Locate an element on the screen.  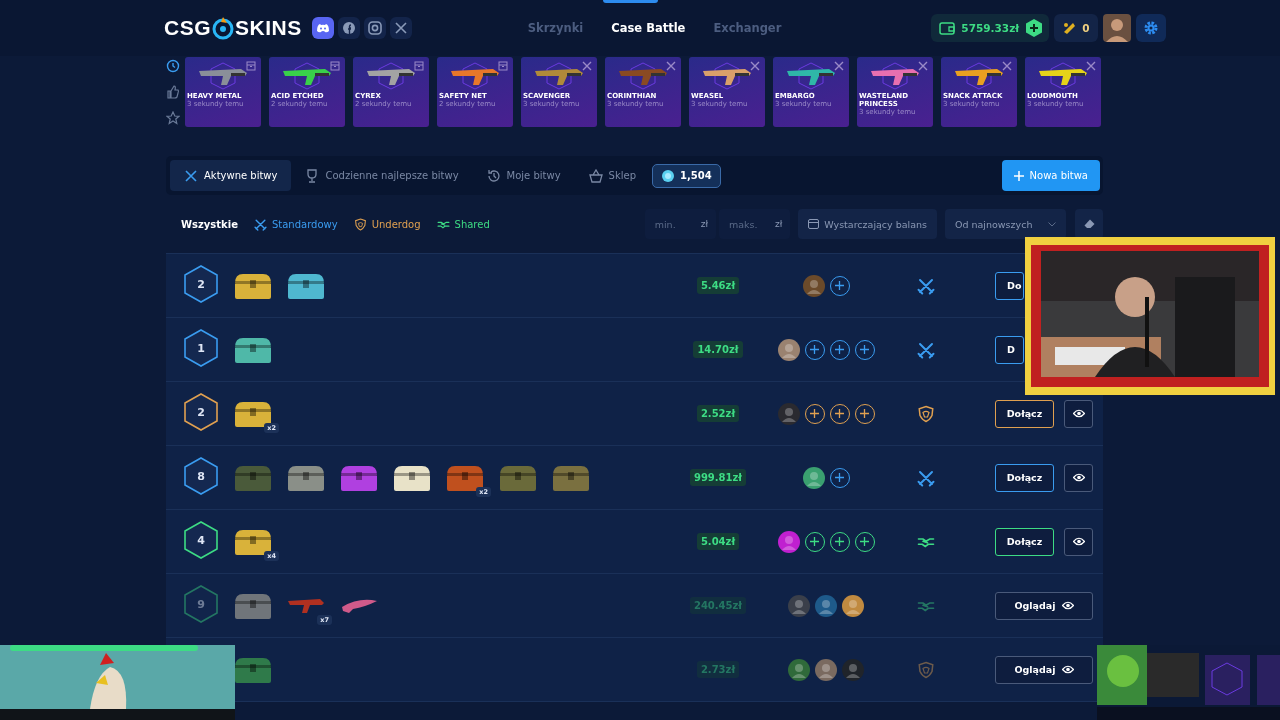
basket-icon is located at coordinates (595, 175).